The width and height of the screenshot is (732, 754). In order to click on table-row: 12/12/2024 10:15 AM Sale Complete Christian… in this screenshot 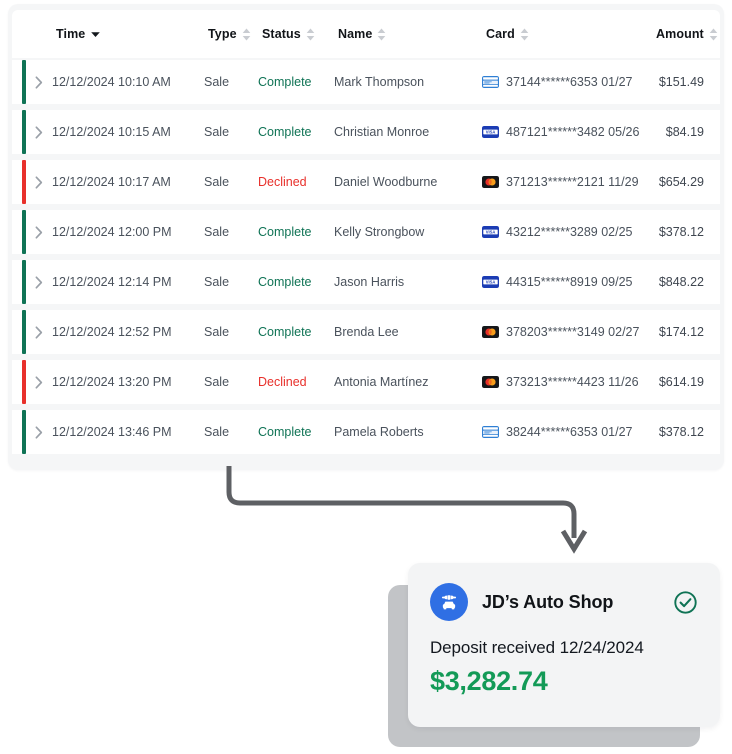, I will do `click(366, 132)`.